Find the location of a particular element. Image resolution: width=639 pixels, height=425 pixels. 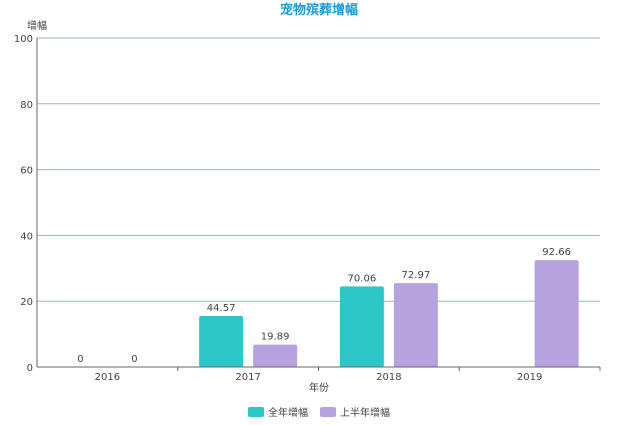

y-tick-label: 80 is located at coordinates (26, 105).